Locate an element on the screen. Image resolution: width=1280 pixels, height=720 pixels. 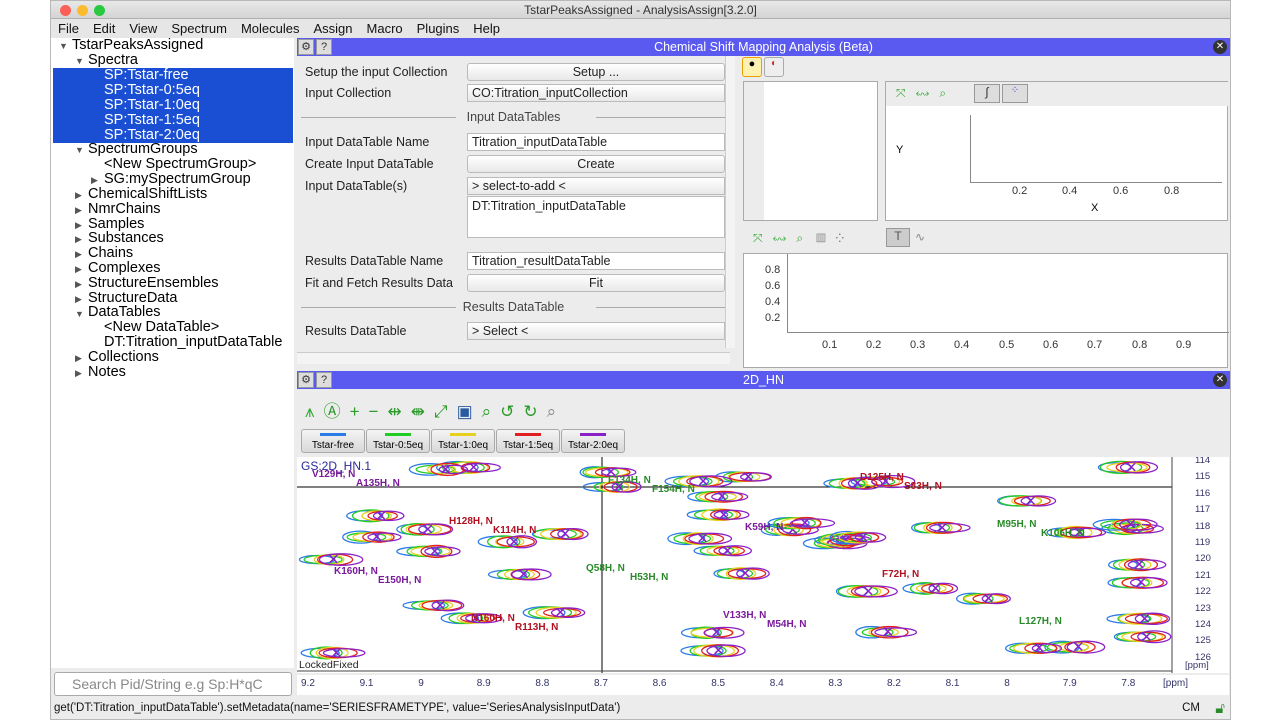
search-input: Search Pid/String e.g Sp:H*qC is located at coordinates (173, 684).